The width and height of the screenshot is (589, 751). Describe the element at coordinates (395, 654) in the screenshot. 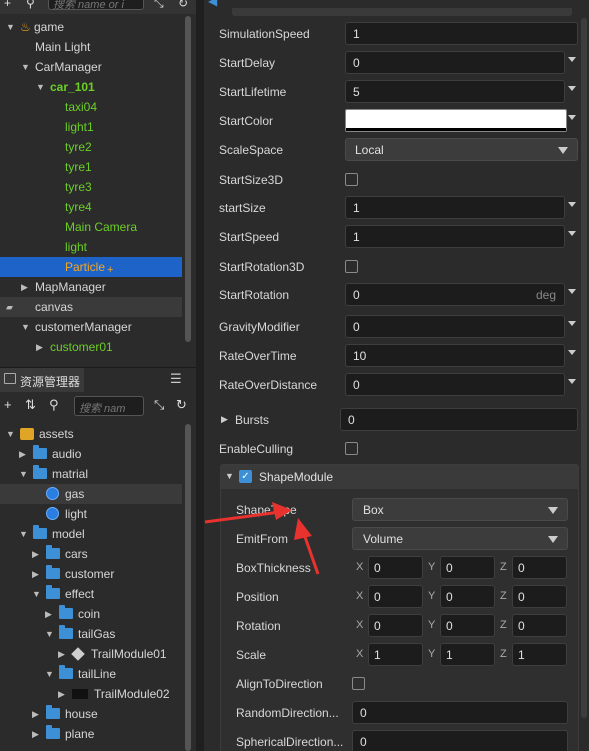

I see `vector-field-x: 1` at that location.